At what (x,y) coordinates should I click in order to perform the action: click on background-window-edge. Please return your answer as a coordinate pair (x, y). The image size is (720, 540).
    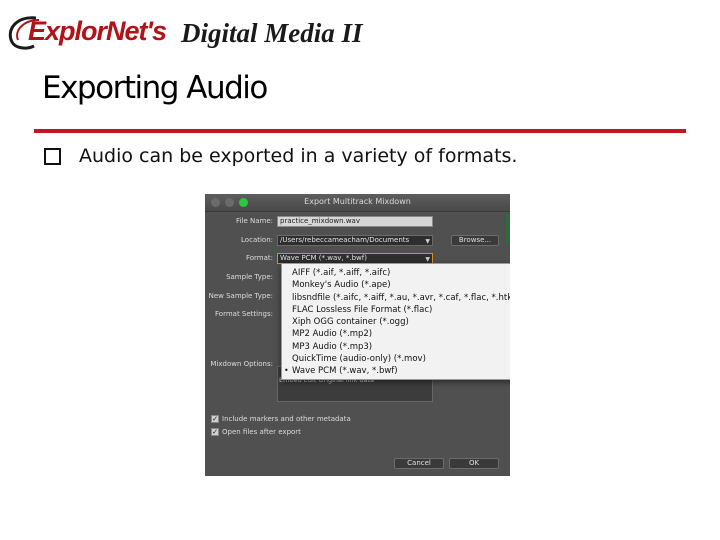
    Looking at the image, I should click on (508, 229).